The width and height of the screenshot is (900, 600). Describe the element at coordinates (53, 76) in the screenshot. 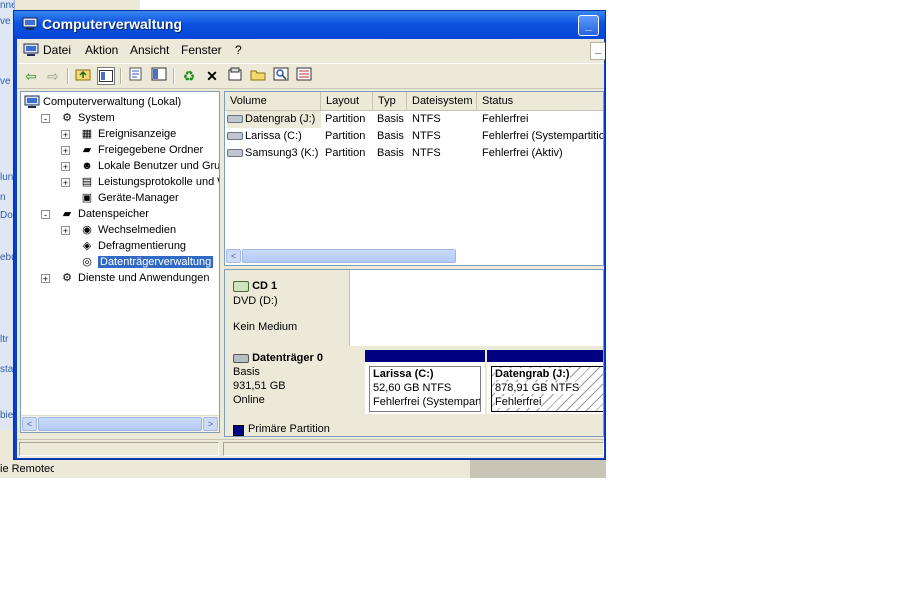

I see `forward-icon: ⇨` at that location.